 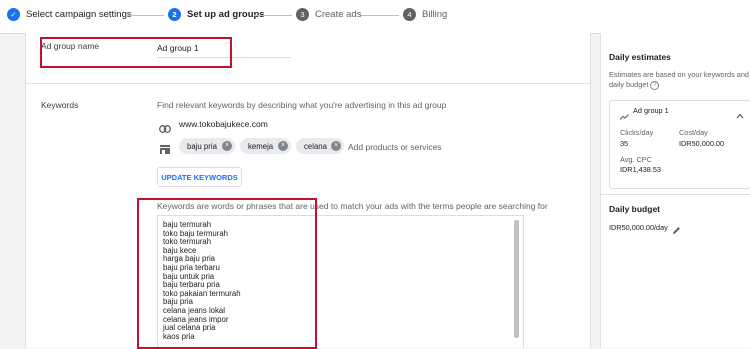 What do you see at coordinates (635, 209) in the screenshot?
I see `daily-budget-title: Daily budget` at bounding box center [635, 209].